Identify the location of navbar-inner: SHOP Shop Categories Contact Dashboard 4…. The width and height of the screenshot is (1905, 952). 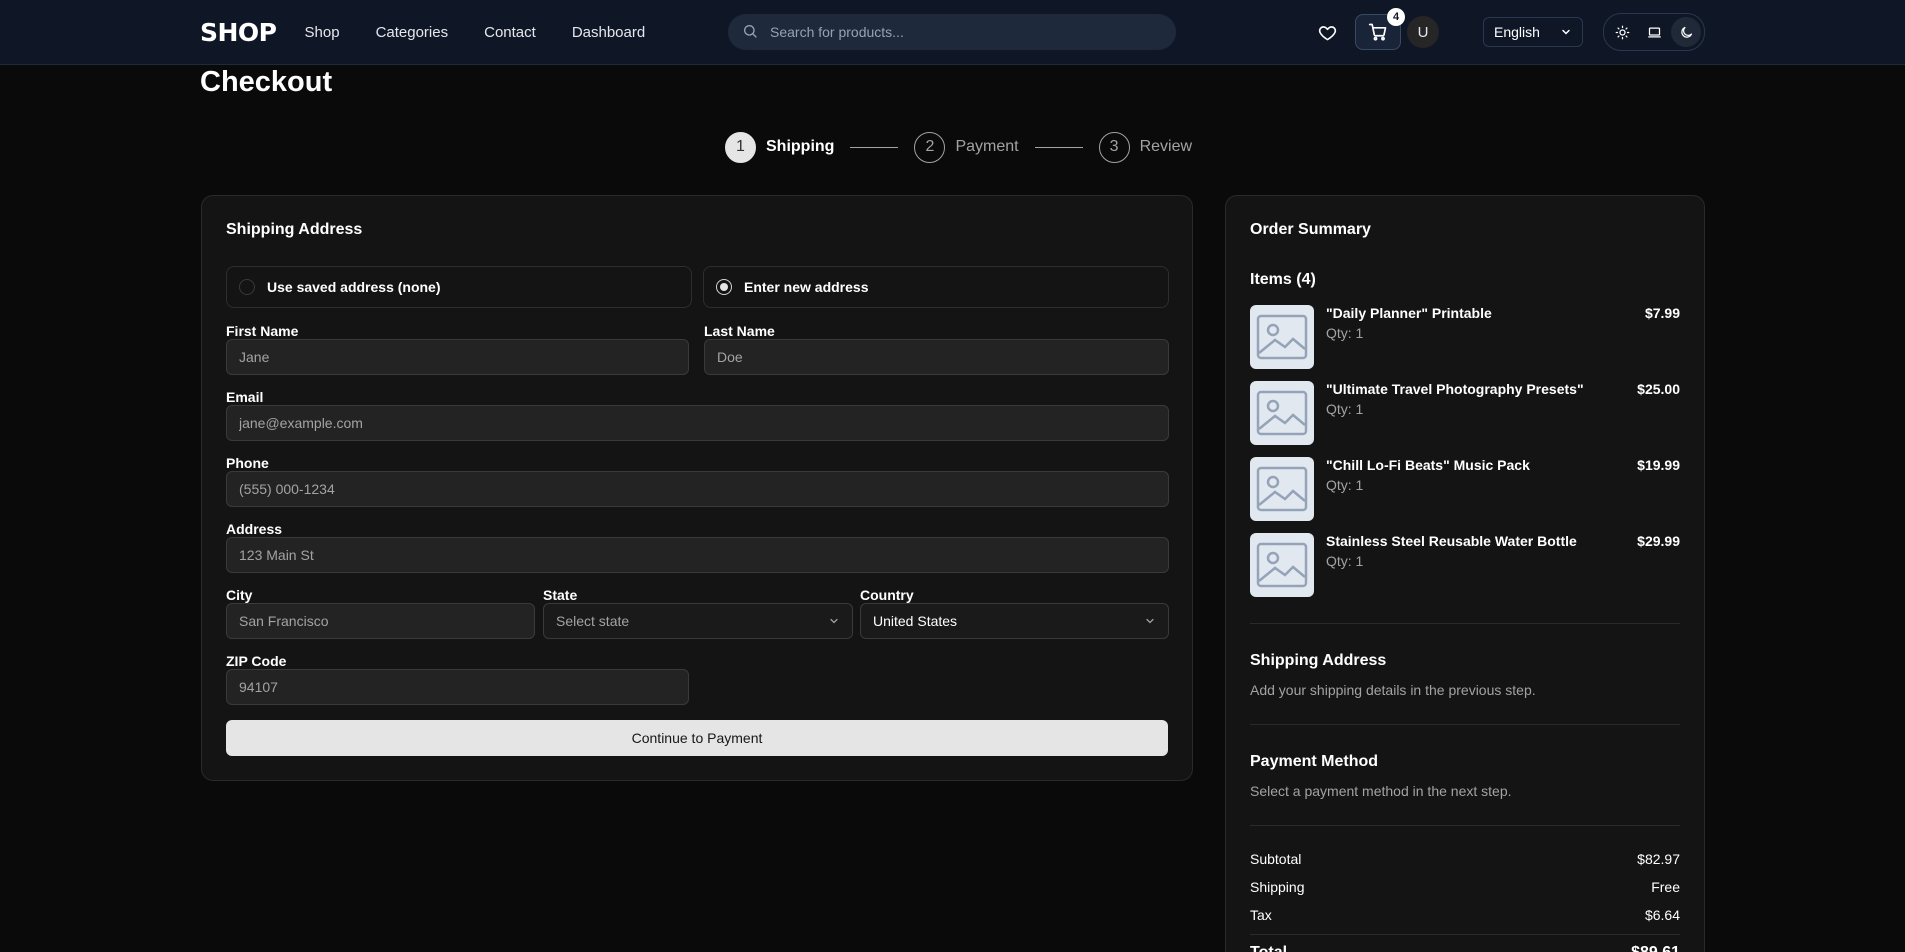
(952, 32).